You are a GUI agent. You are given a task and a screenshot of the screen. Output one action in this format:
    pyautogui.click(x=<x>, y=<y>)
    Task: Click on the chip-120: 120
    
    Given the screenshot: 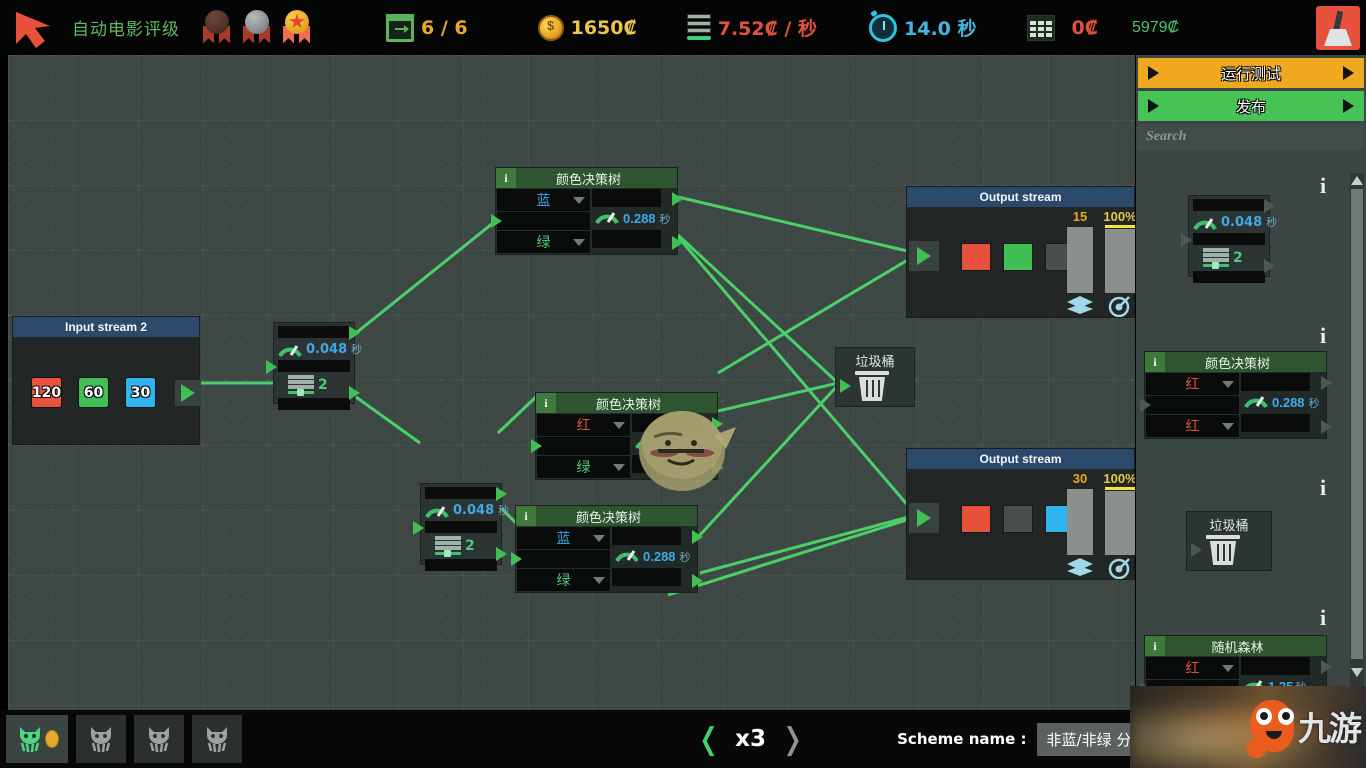 What is the action you would take?
    pyautogui.click(x=46, y=392)
    